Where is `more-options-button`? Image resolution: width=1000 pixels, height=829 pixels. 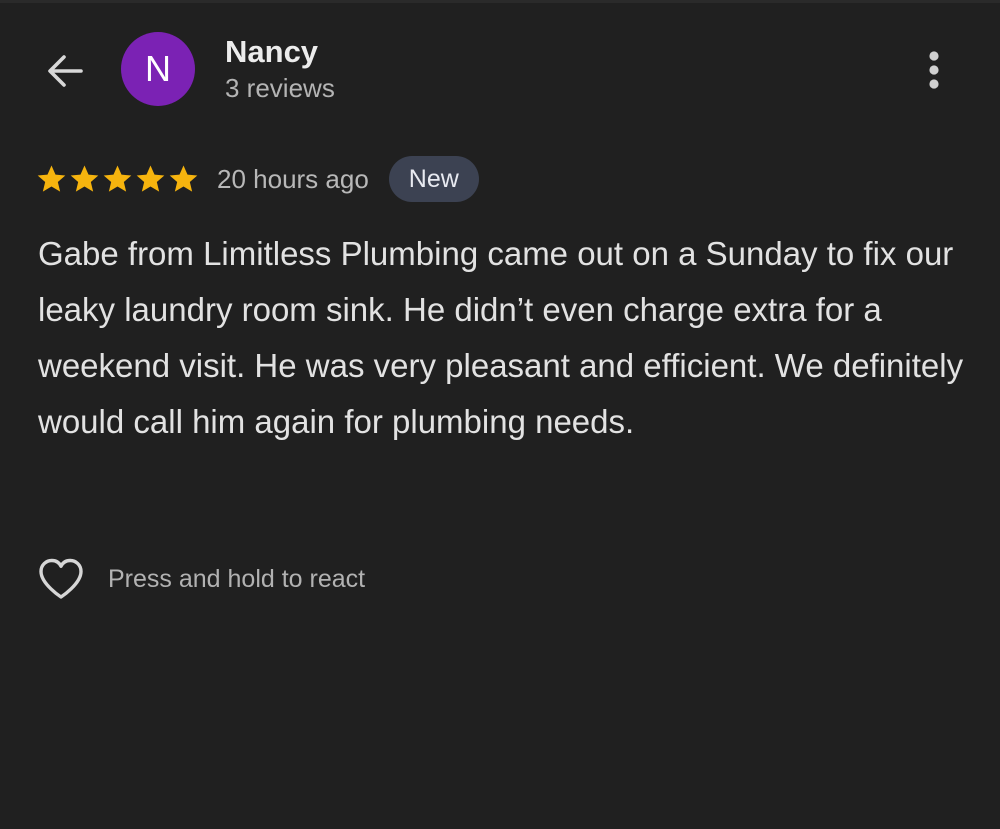
more-options-button is located at coordinates (934, 70).